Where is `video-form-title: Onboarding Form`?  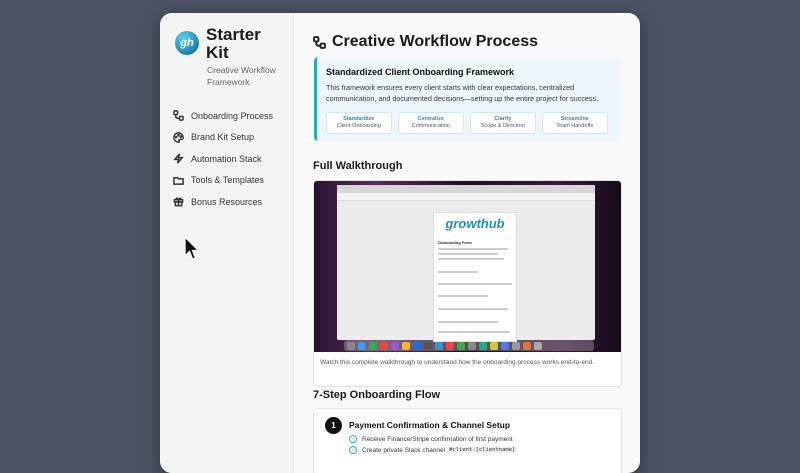
video-form-title: Onboarding Form is located at coordinates (455, 242).